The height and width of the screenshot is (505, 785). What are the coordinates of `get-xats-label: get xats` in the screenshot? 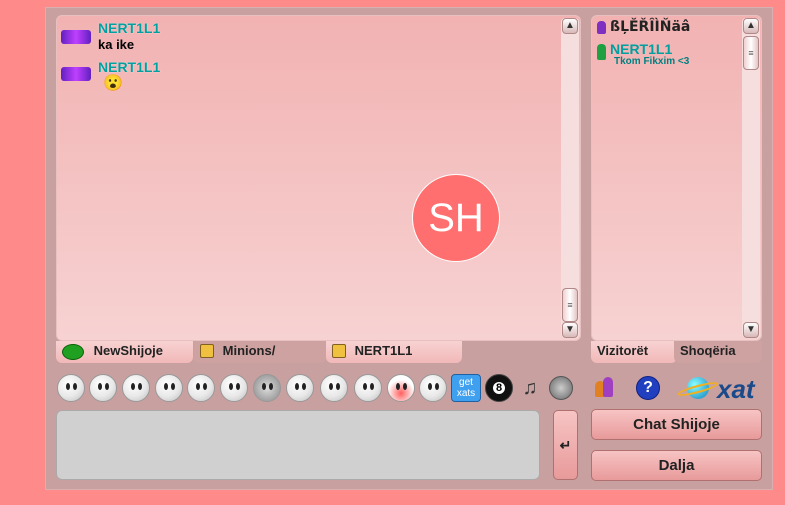 It's located at (466, 388).